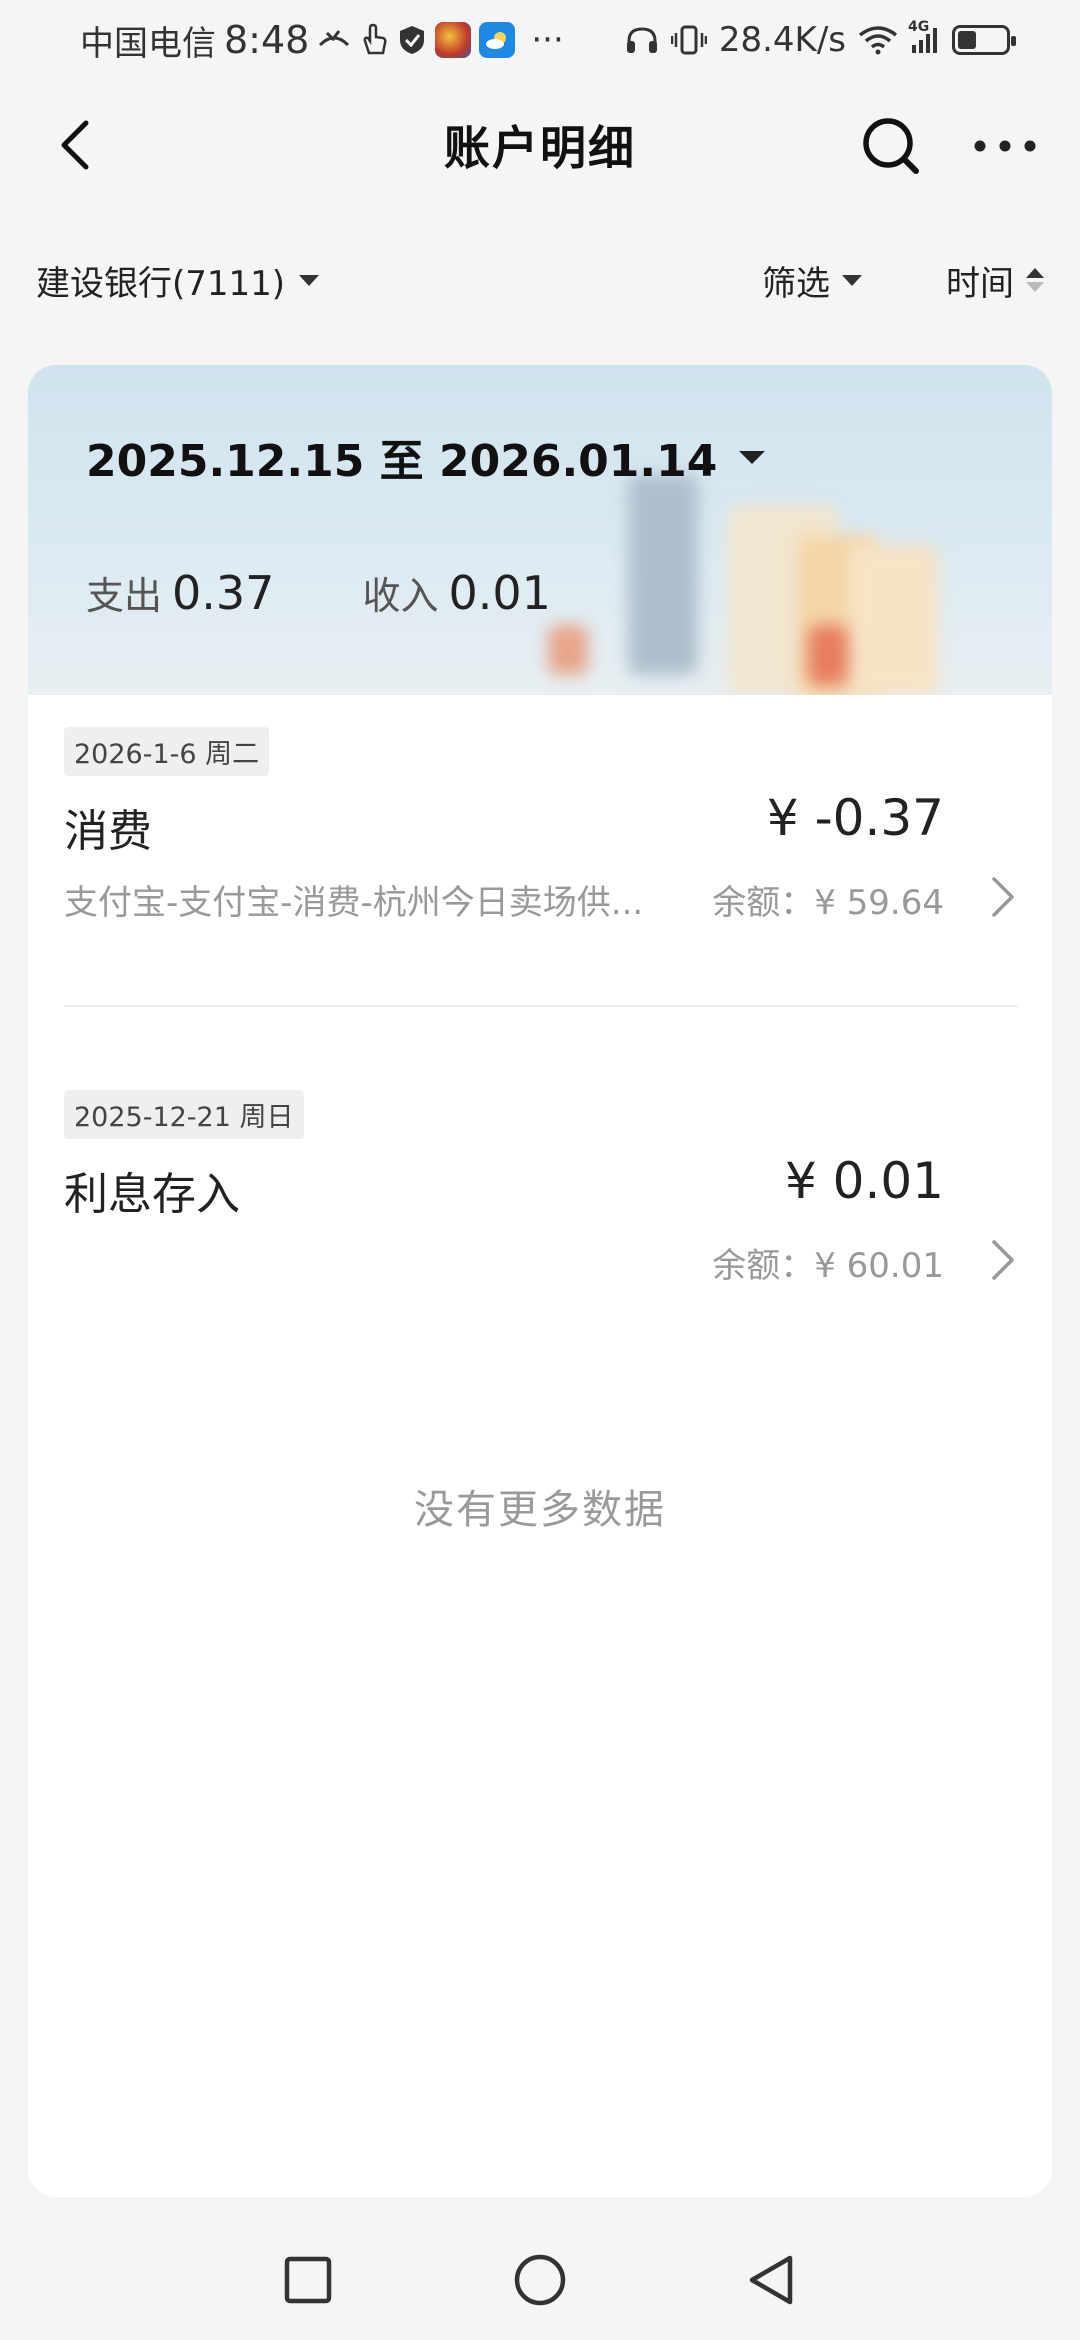  Describe the element at coordinates (855, 818) in the screenshot. I see `transaction-amount: ¥ -0.37` at that location.